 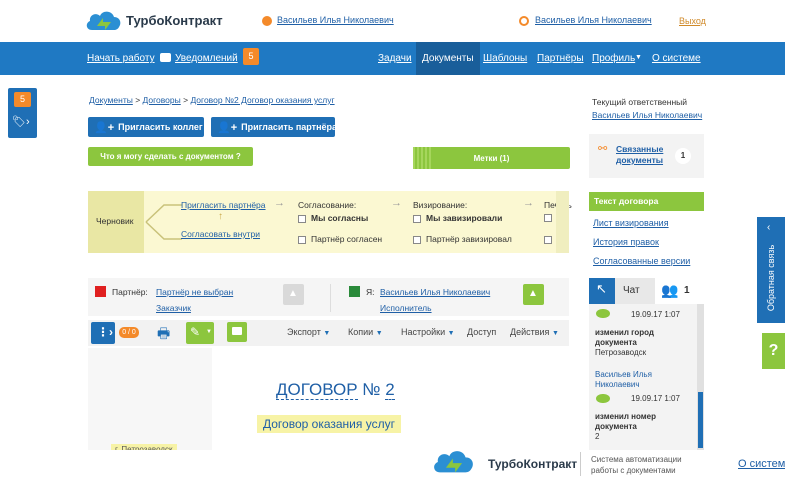 What do you see at coordinates (130, 292) in the screenshot?
I see `partner-label: Партнёр:` at bounding box center [130, 292].